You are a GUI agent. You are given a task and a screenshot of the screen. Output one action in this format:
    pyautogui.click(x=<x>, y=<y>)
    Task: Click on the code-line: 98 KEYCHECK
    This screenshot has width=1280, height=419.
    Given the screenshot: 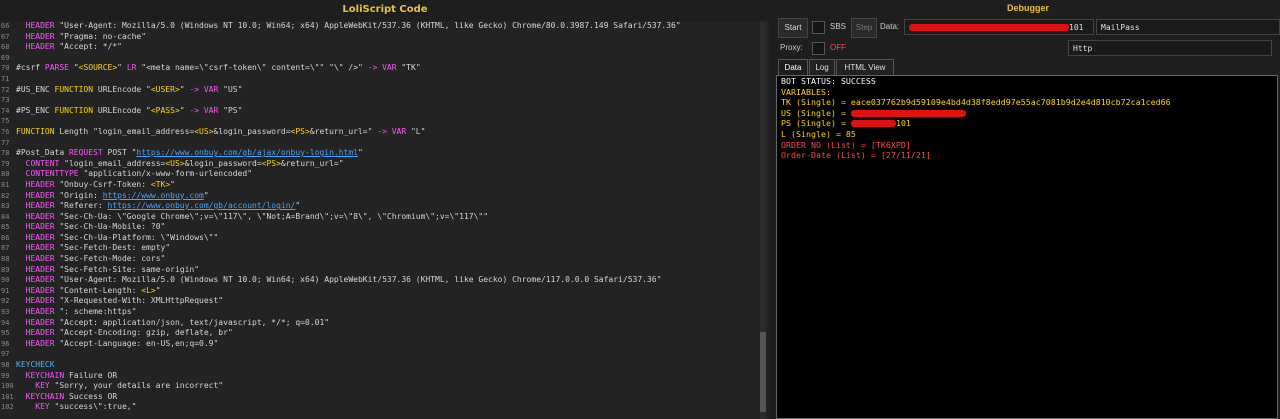 What is the action you would take?
    pyautogui.click(x=380, y=365)
    